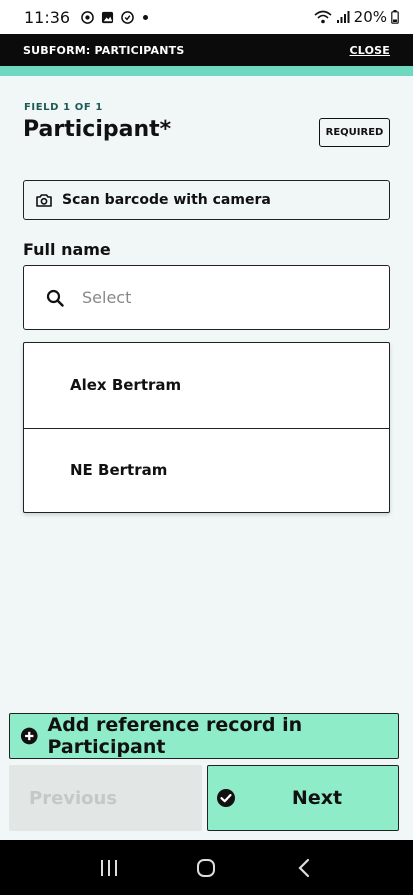 This screenshot has width=413, height=895. I want to click on status-time: 11:36, so click(47, 17).